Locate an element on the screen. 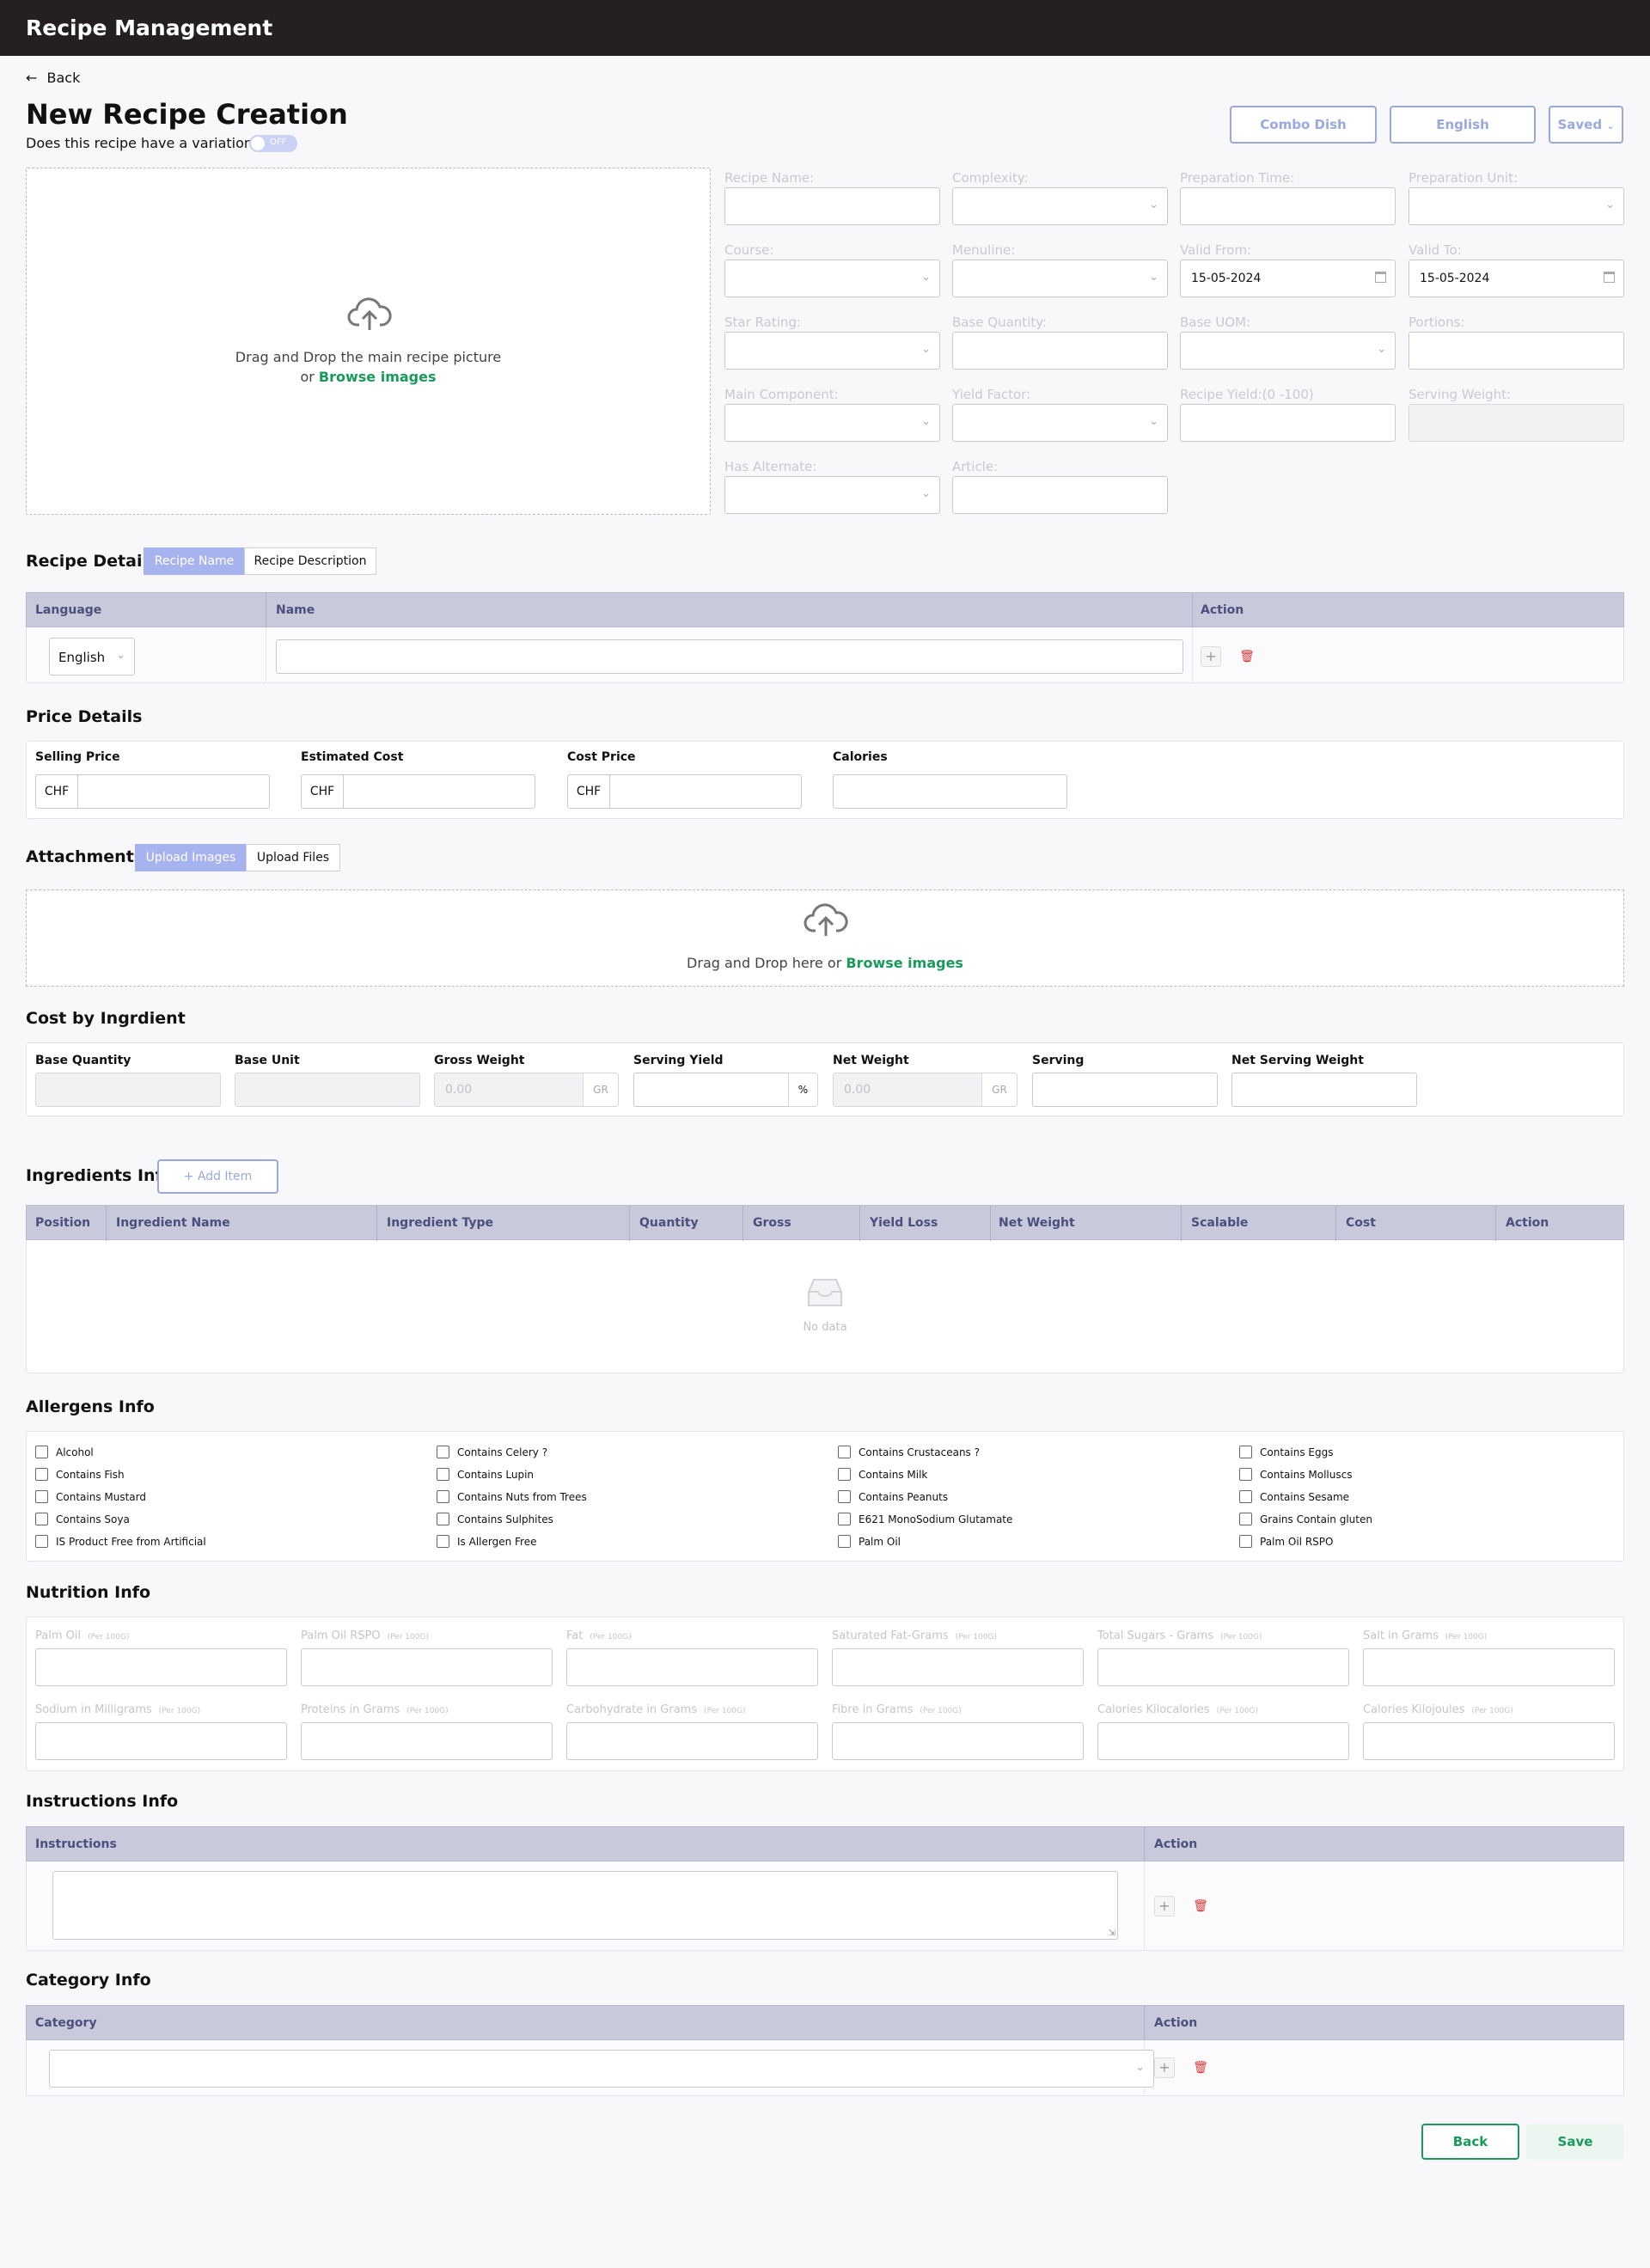 This screenshot has width=1650, height=2268. course-select: ⌄ is located at coordinates (832, 278).